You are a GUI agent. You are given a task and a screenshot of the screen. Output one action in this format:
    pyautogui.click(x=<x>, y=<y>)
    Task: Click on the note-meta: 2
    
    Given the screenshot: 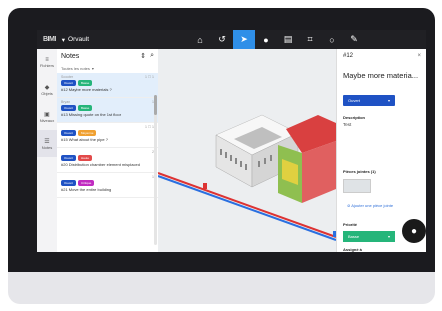 What is the action you would take?
    pyautogui.click(x=107, y=152)
    